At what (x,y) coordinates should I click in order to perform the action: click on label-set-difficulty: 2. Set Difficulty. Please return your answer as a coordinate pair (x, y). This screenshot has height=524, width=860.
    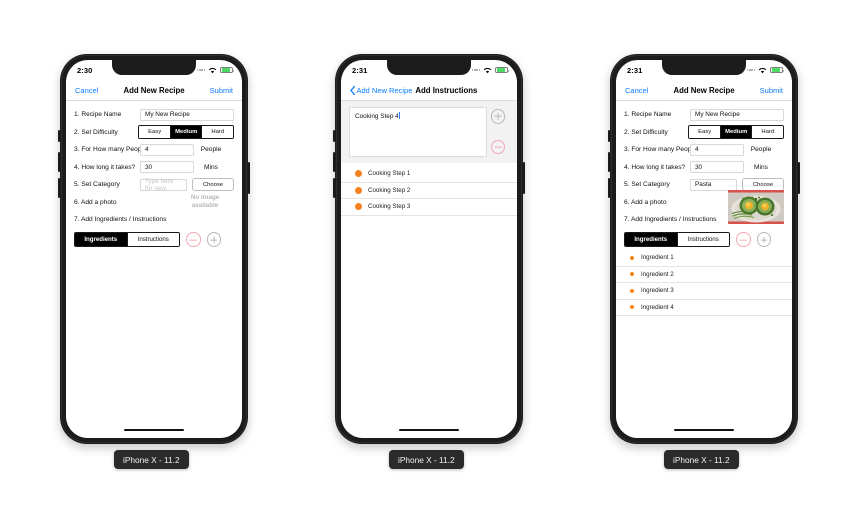
    Looking at the image, I should click on (96, 132).